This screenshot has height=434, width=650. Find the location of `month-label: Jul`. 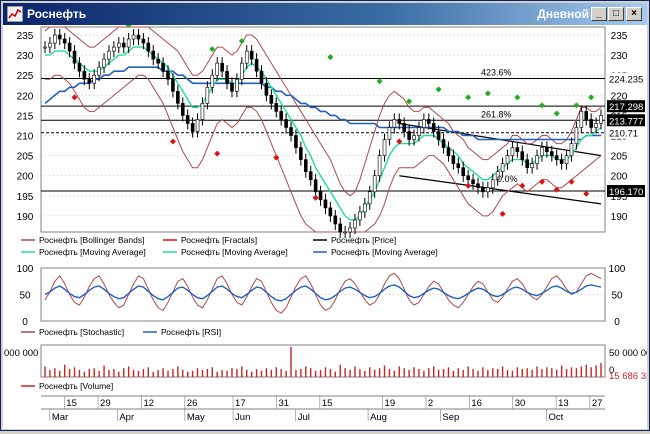

month-label: Jul is located at coordinates (304, 417).